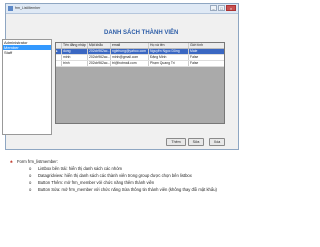 This screenshot has width=320, height=247. Describe the element at coordinates (75, 45) in the screenshot. I see `column-header-username: Tên đăng nhập` at that location.